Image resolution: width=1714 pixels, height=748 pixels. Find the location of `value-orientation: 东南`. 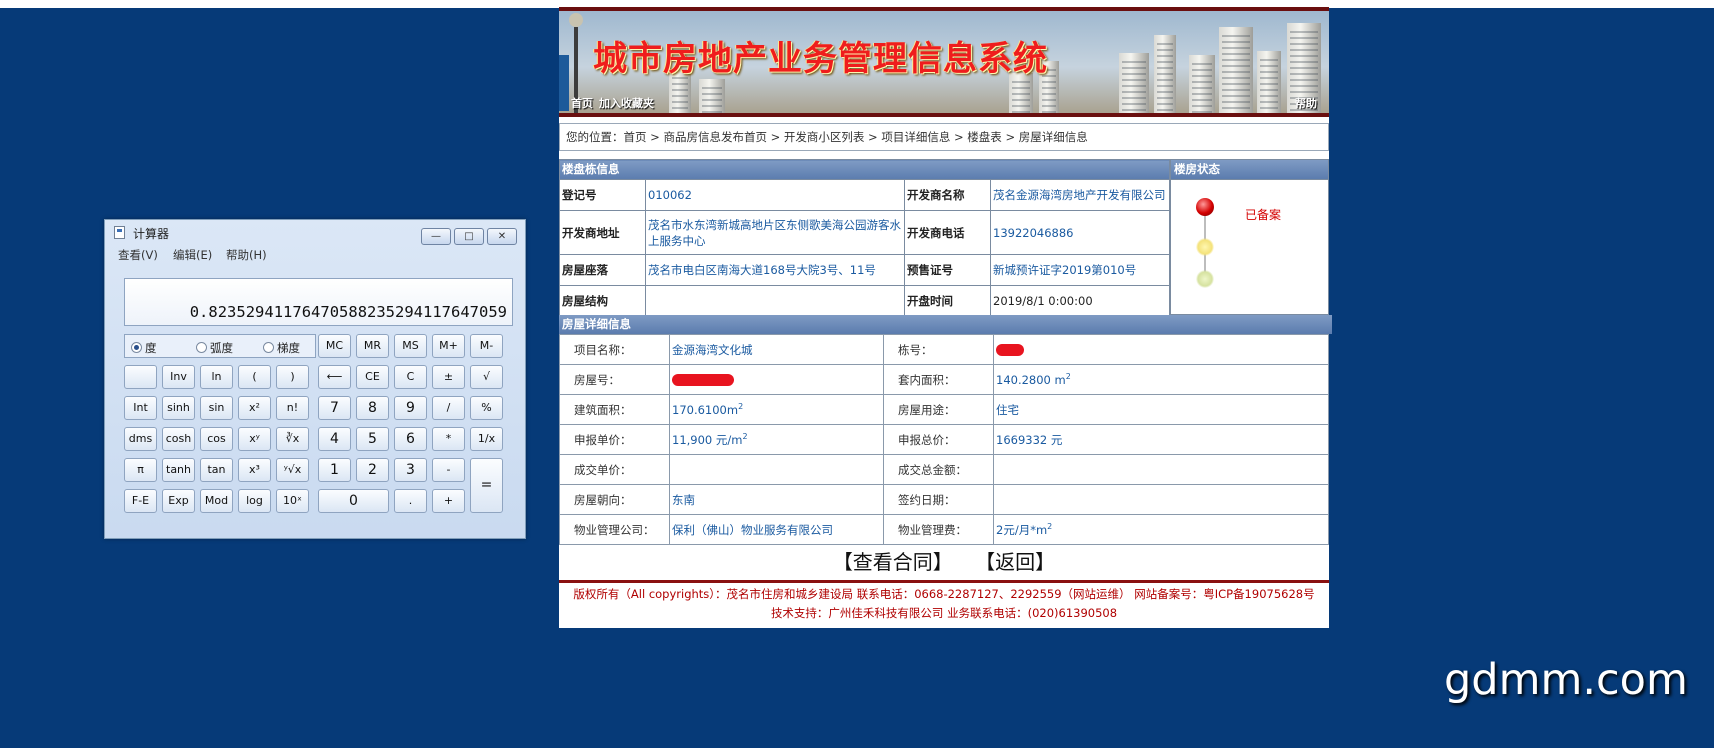

value-orientation: 东南 is located at coordinates (776, 499).